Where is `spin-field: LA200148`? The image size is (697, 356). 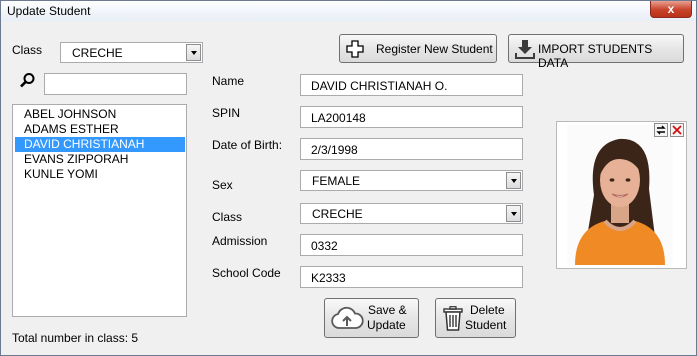
spin-field: LA200148 is located at coordinates (411, 117).